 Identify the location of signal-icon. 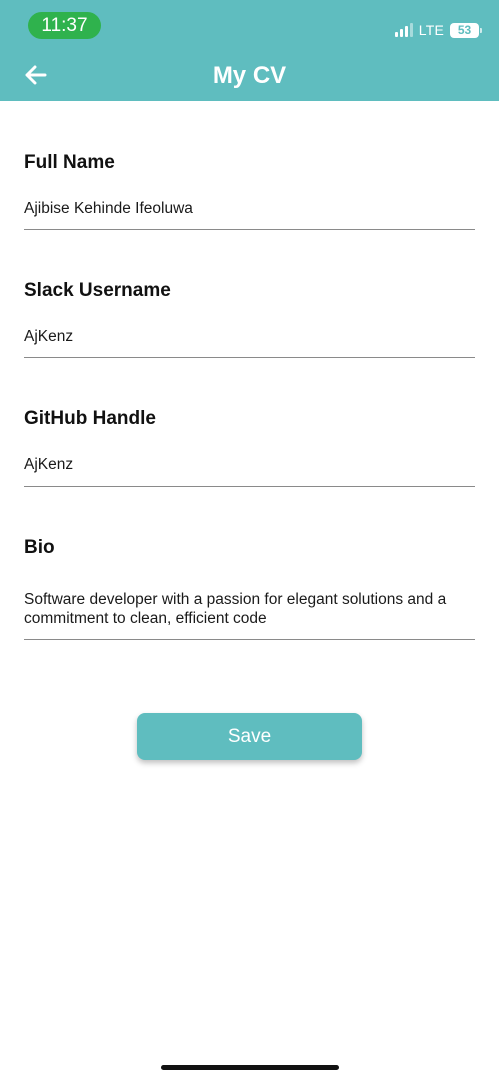
(403, 30).